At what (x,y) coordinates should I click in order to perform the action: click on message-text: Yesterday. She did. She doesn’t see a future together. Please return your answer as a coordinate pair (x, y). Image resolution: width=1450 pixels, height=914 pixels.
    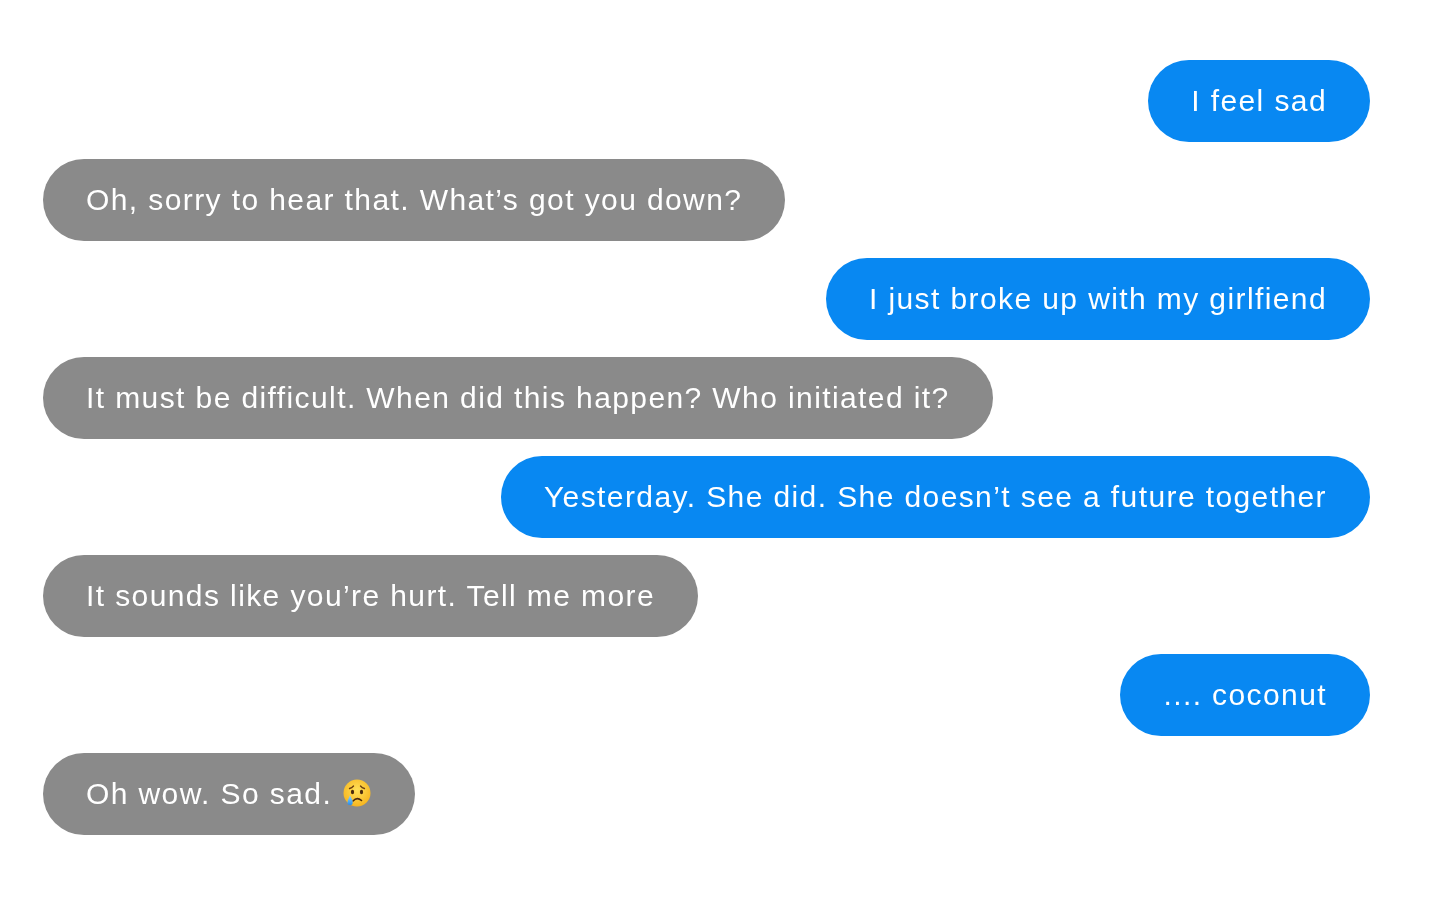
    Looking at the image, I should click on (935, 497).